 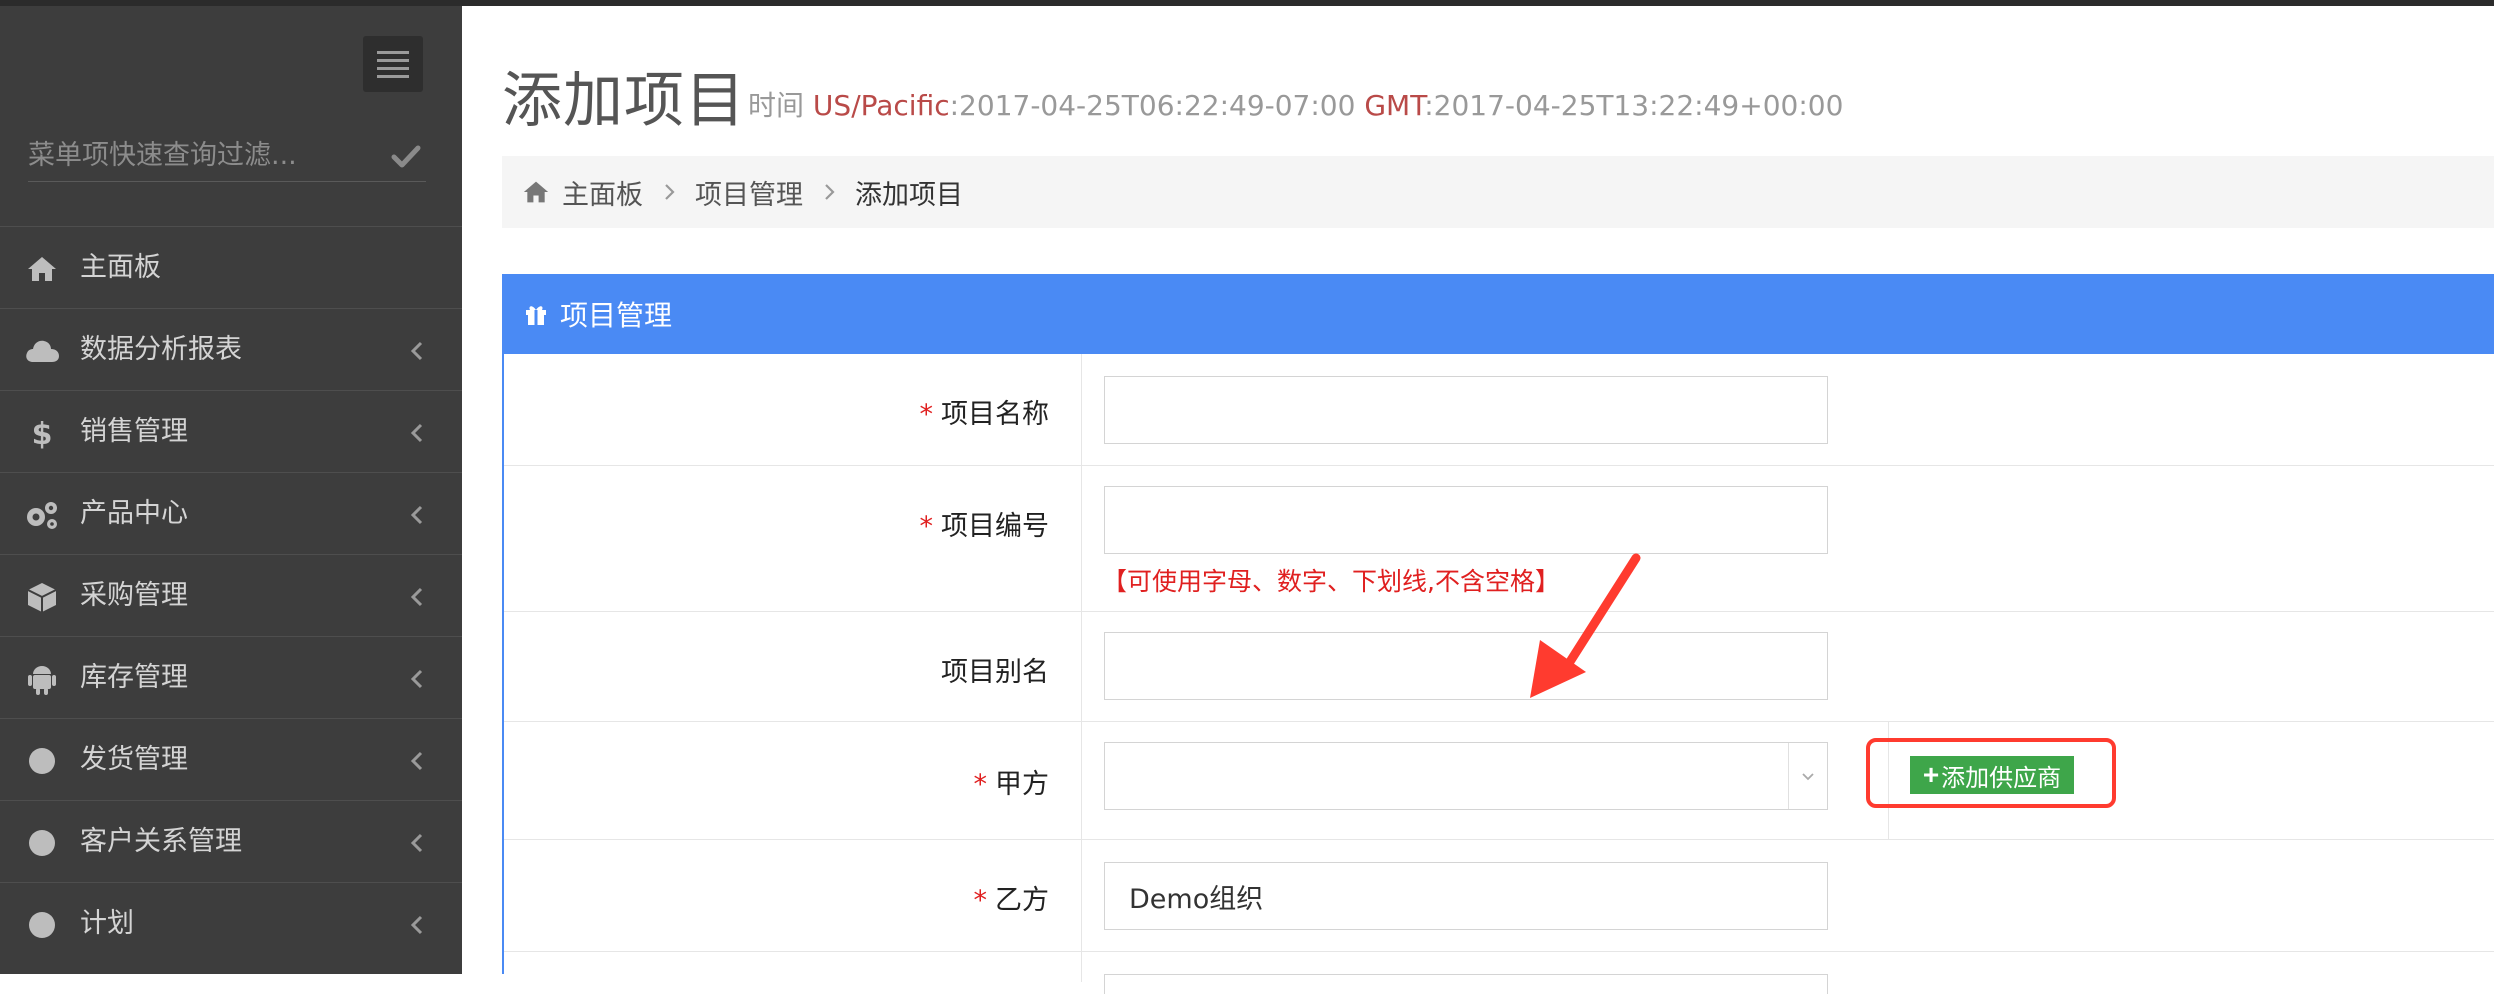 What do you see at coordinates (107, 923) in the screenshot?
I see `sidebar-item-label: 计划` at bounding box center [107, 923].